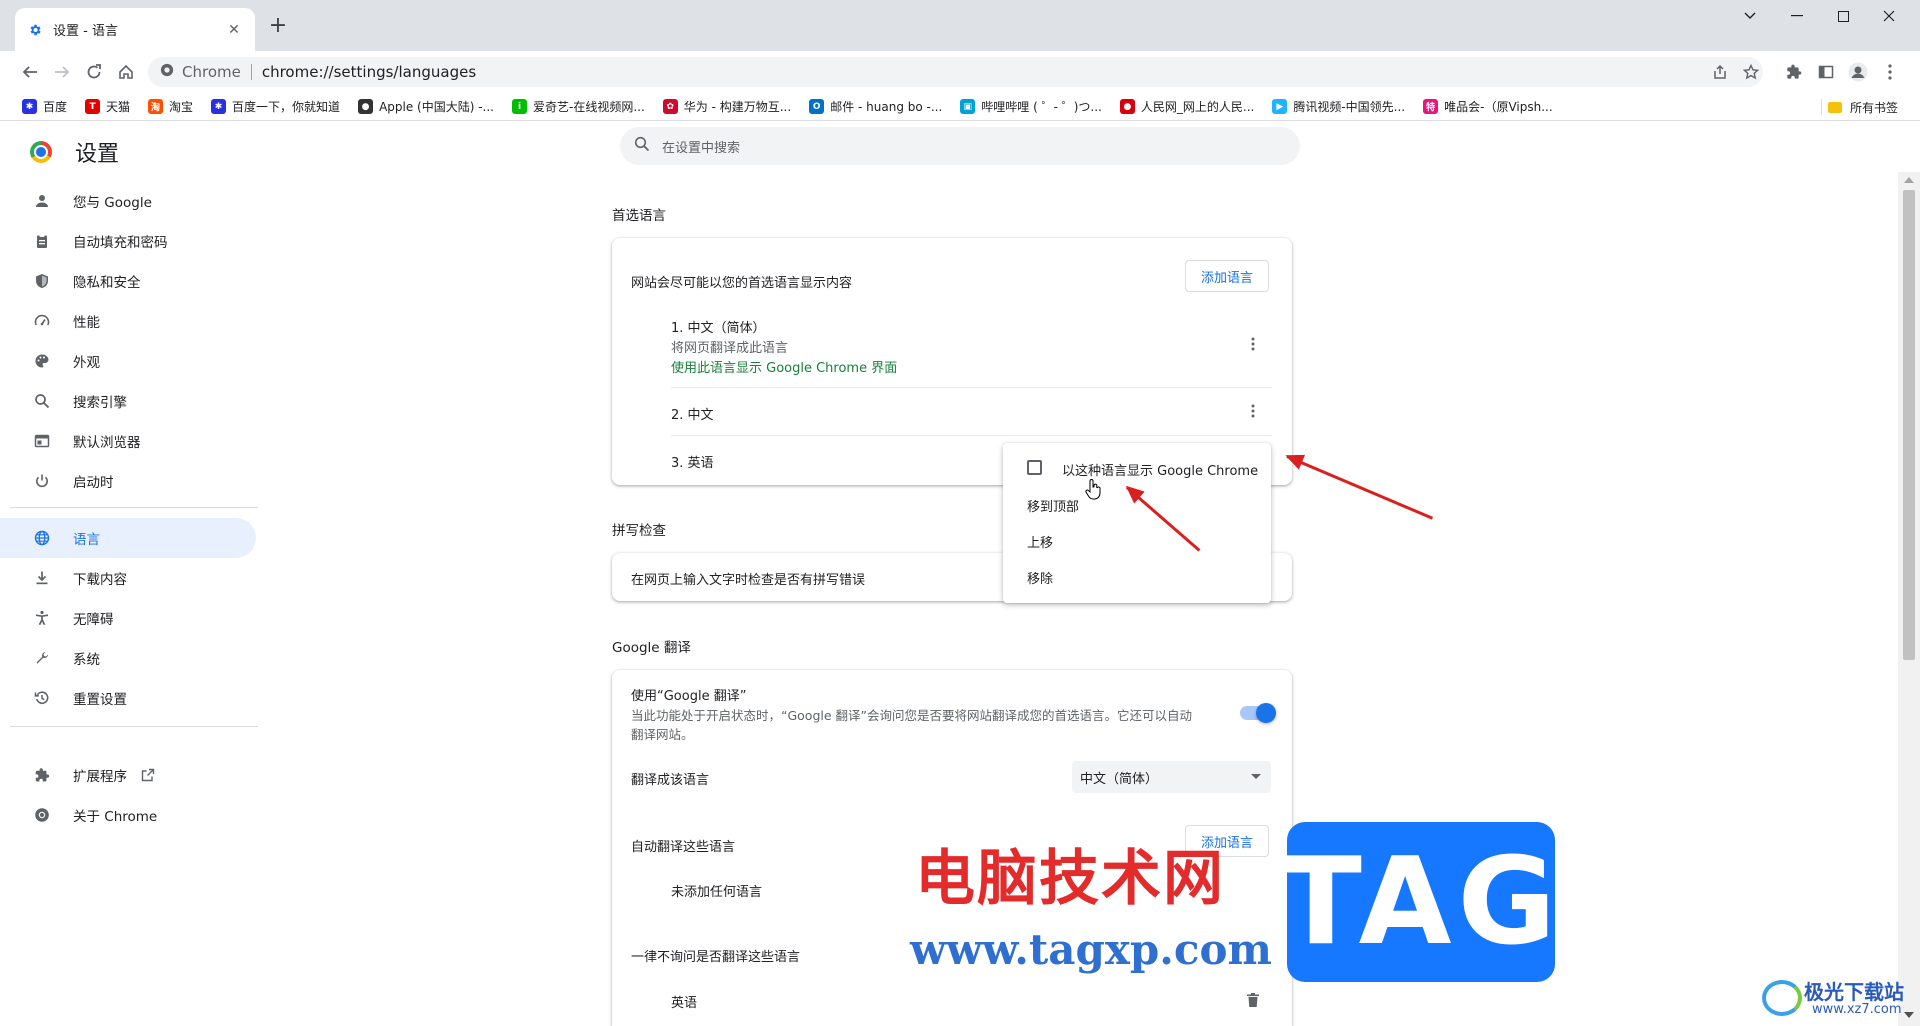 This screenshot has width=1920, height=1026. Describe the element at coordinates (55, 107) in the screenshot. I see `bookmark-label: 百度` at that location.